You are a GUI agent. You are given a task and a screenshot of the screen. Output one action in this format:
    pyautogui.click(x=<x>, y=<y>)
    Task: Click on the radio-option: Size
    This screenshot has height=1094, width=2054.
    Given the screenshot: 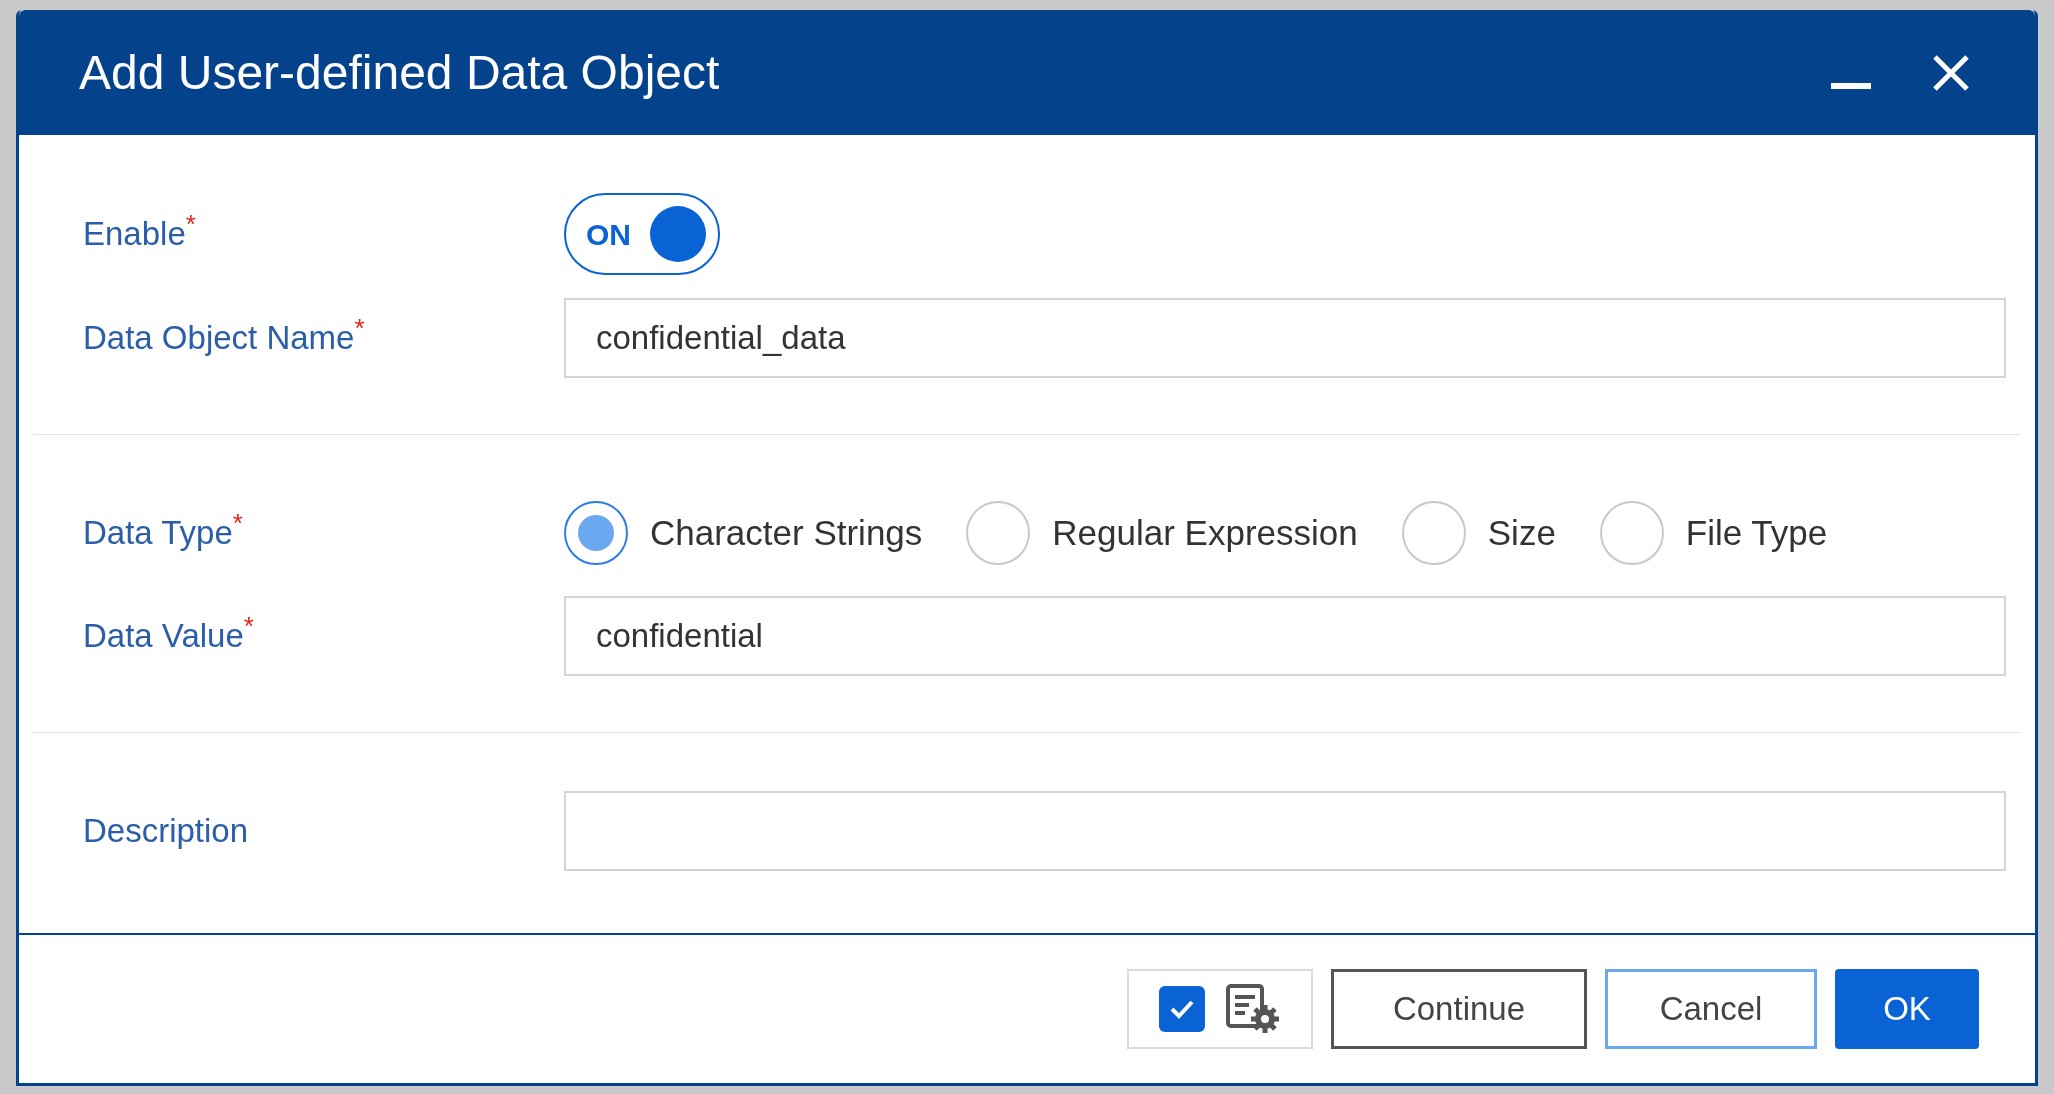 What is the action you would take?
    pyautogui.click(x=1478, y=533)
    